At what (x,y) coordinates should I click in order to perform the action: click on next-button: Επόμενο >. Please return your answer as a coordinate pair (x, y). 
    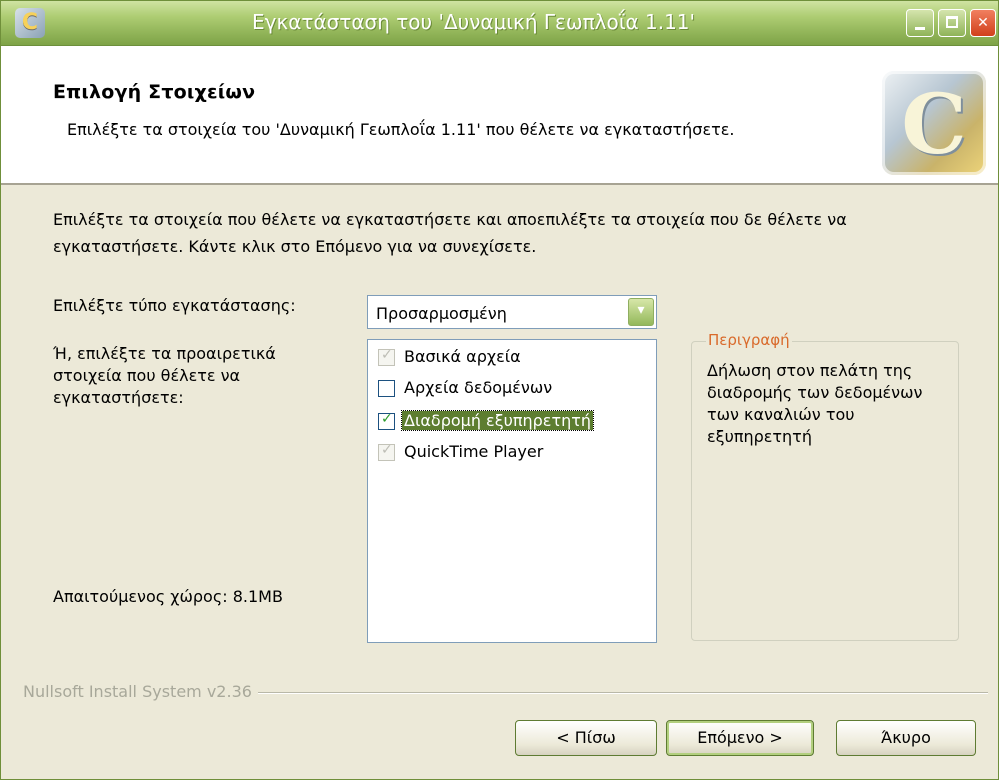
    Looking at the image, I should click on (740, 738).